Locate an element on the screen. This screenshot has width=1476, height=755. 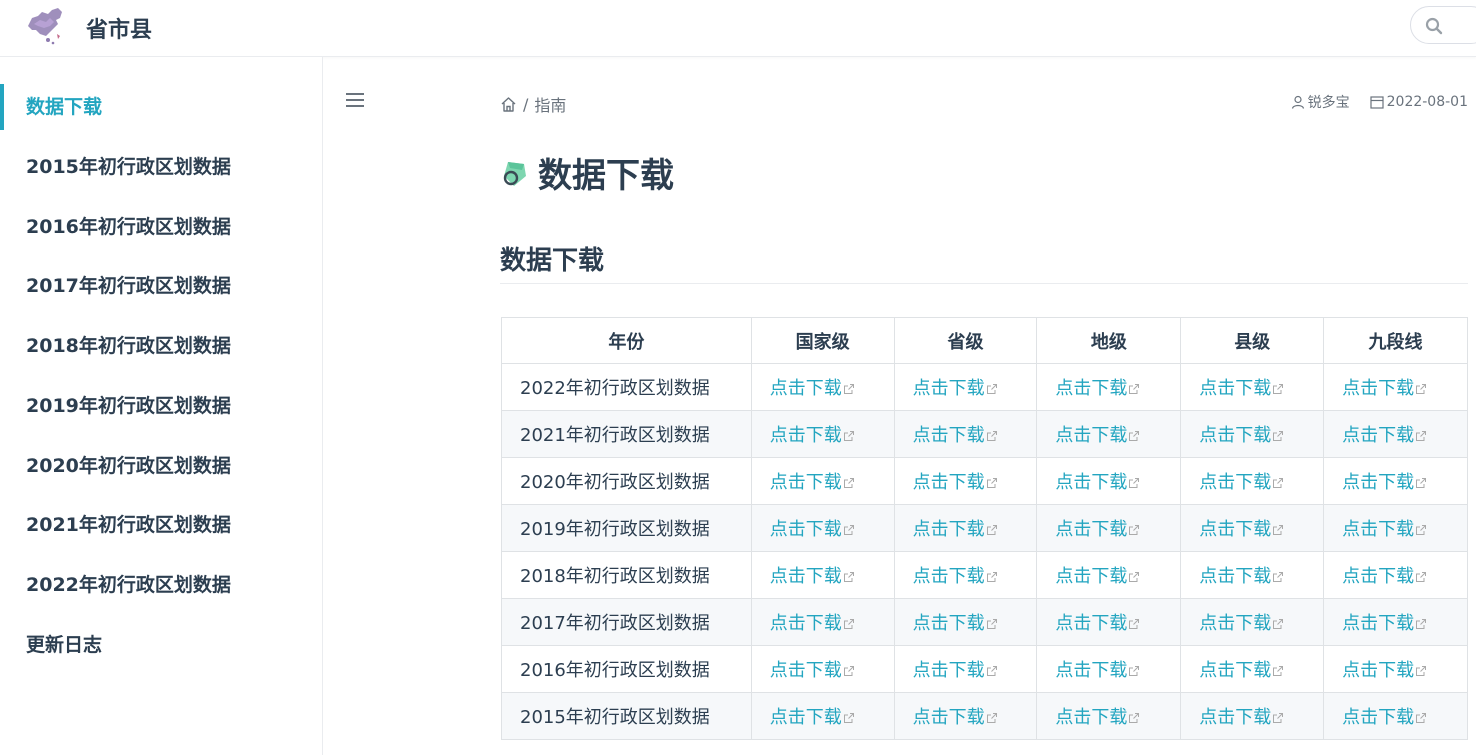
user-icon is located at coordinates (1297, 102).